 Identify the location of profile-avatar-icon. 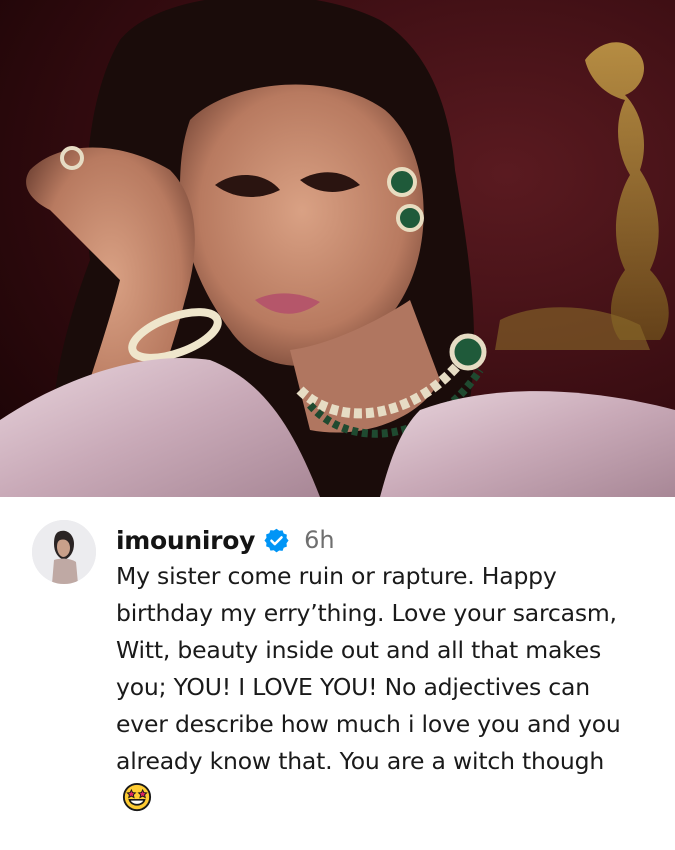
(64, 552).